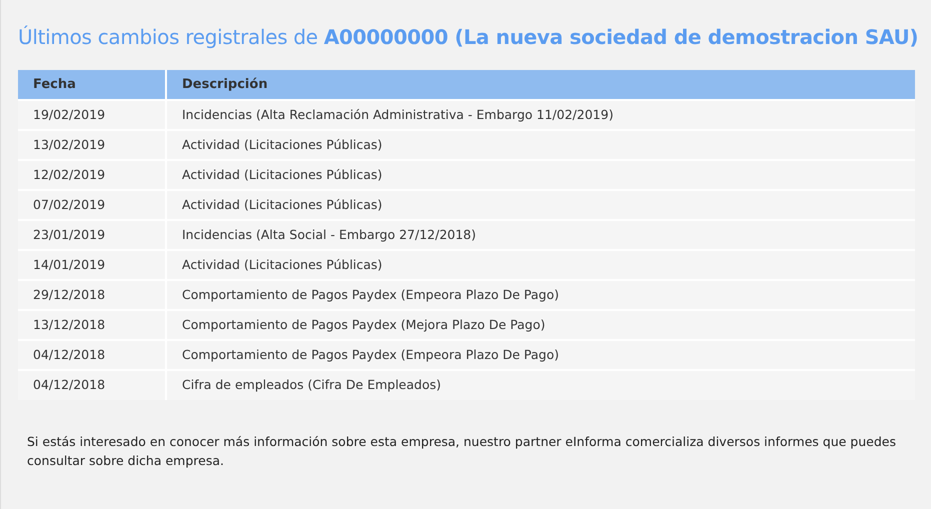  Describe the element at coordinates (540, 115) in the screenshot. I see `table-cell: Incidencias (Alta Reclamación Administrativa - Embargo 11/02/2019)` at that location.